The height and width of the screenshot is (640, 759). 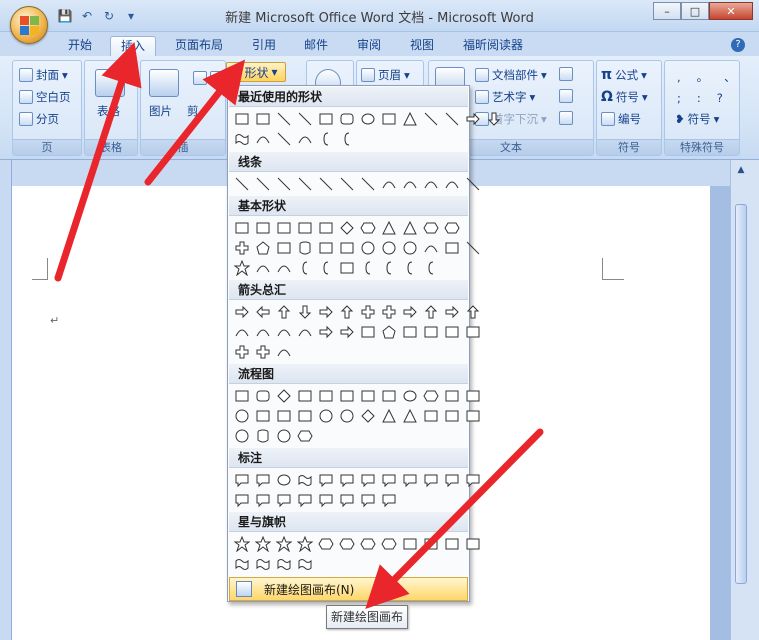 What do you see at coordinates (410, 396) in the screenshot?
I see `oval-shape-icon` at bounding box center [410, 396].